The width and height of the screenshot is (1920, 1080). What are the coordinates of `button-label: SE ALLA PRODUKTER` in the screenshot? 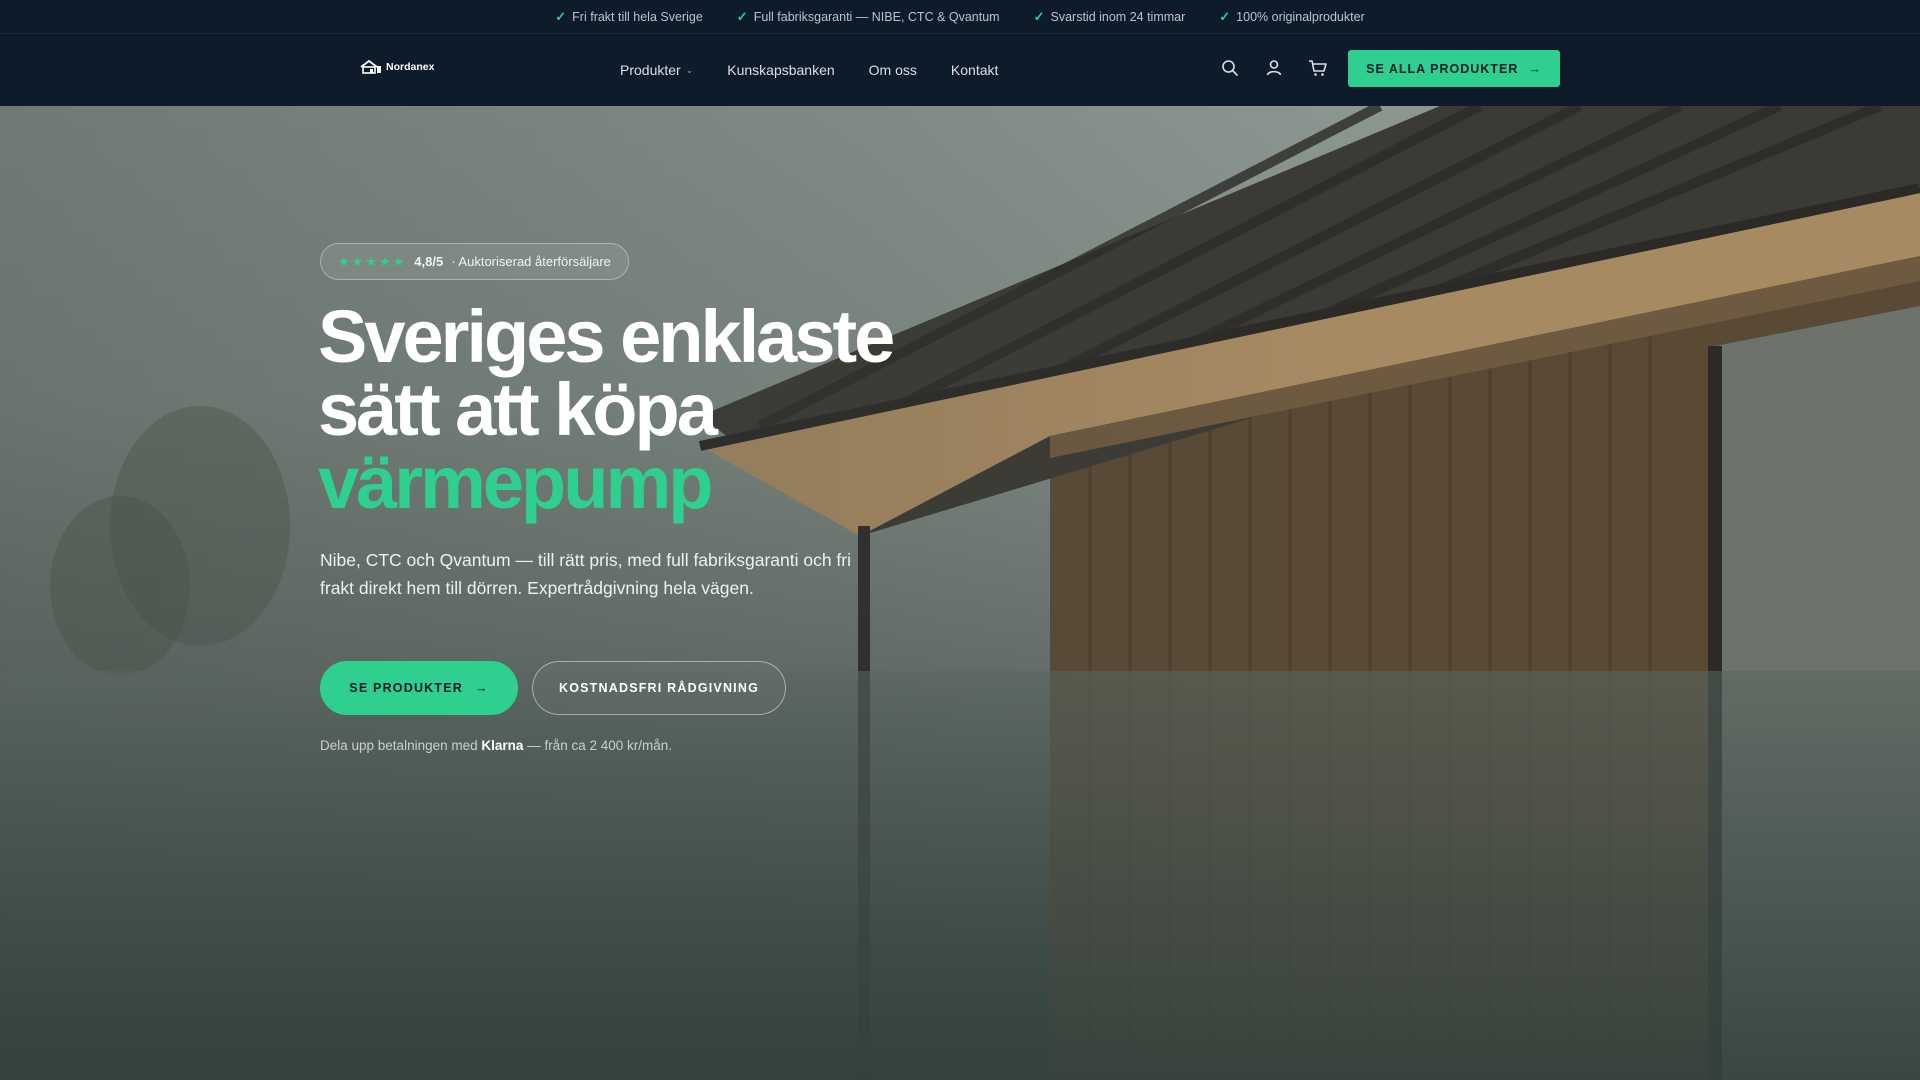 It's located at (1442, 68).